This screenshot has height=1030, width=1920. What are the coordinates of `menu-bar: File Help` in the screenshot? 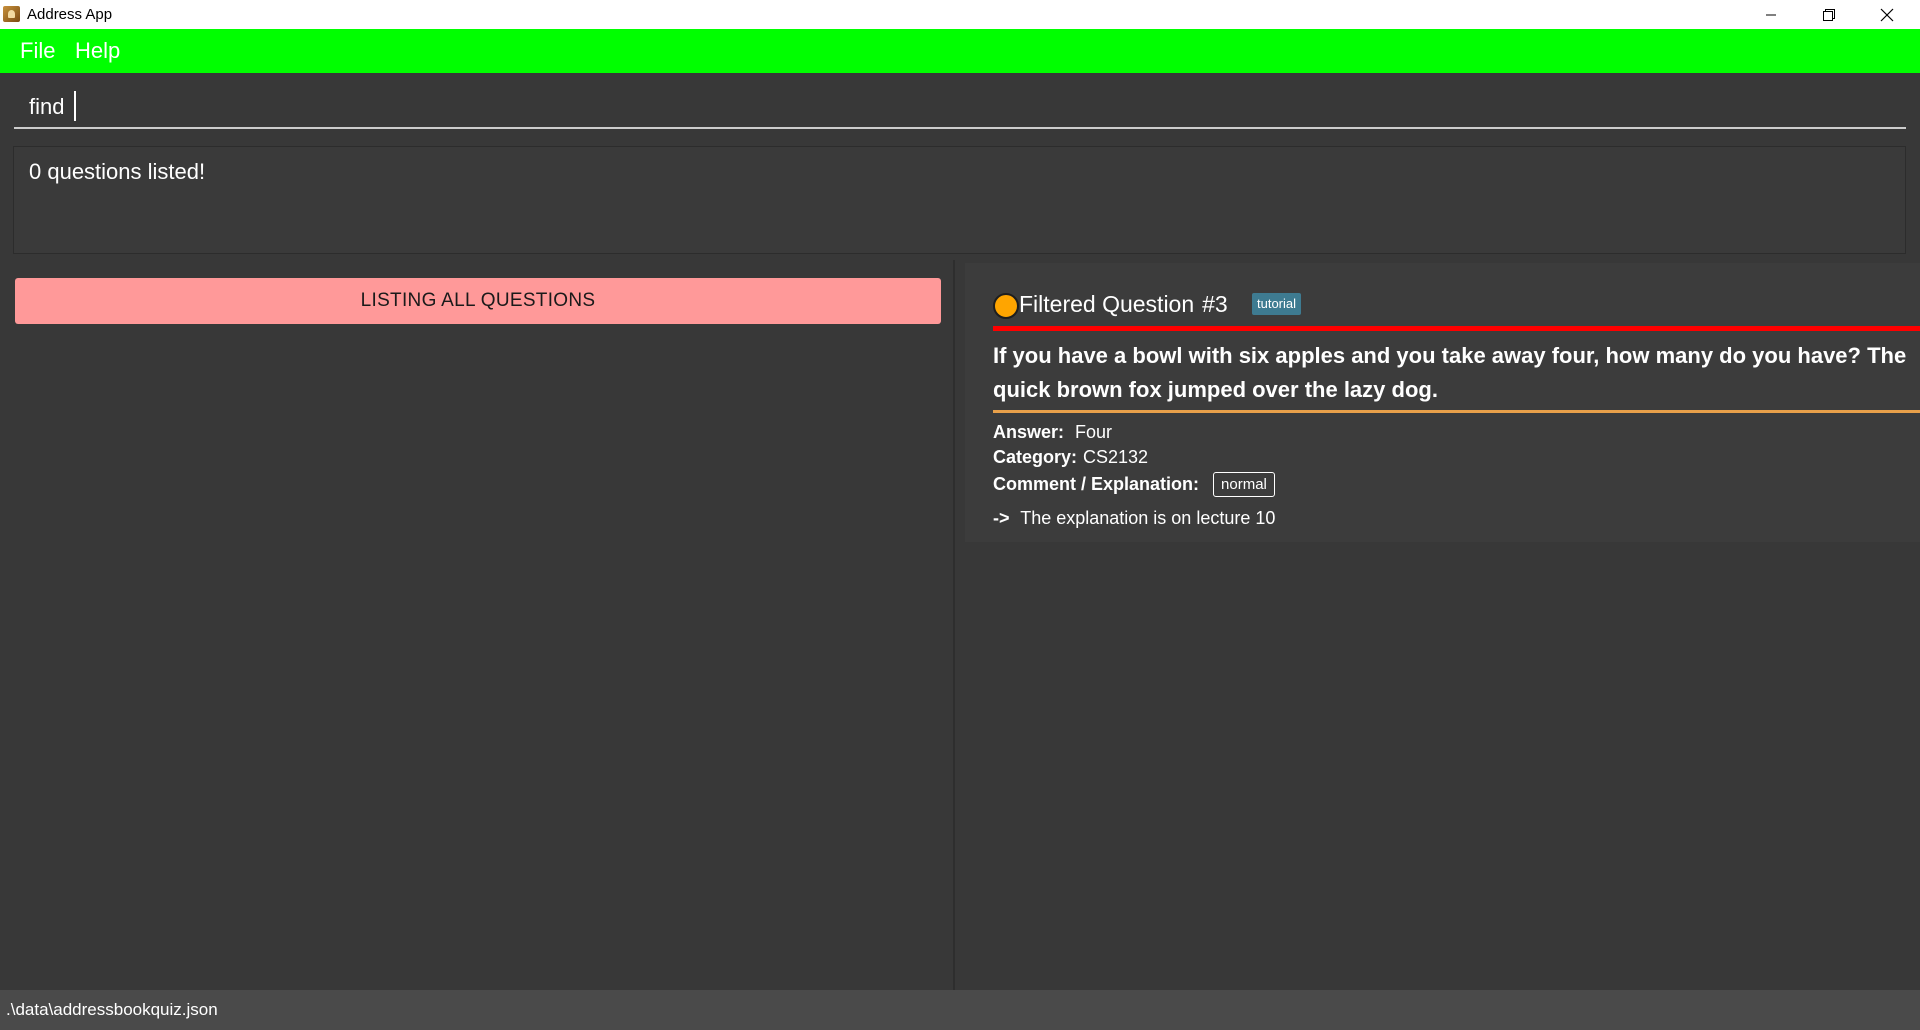 It's located at (960, 51).